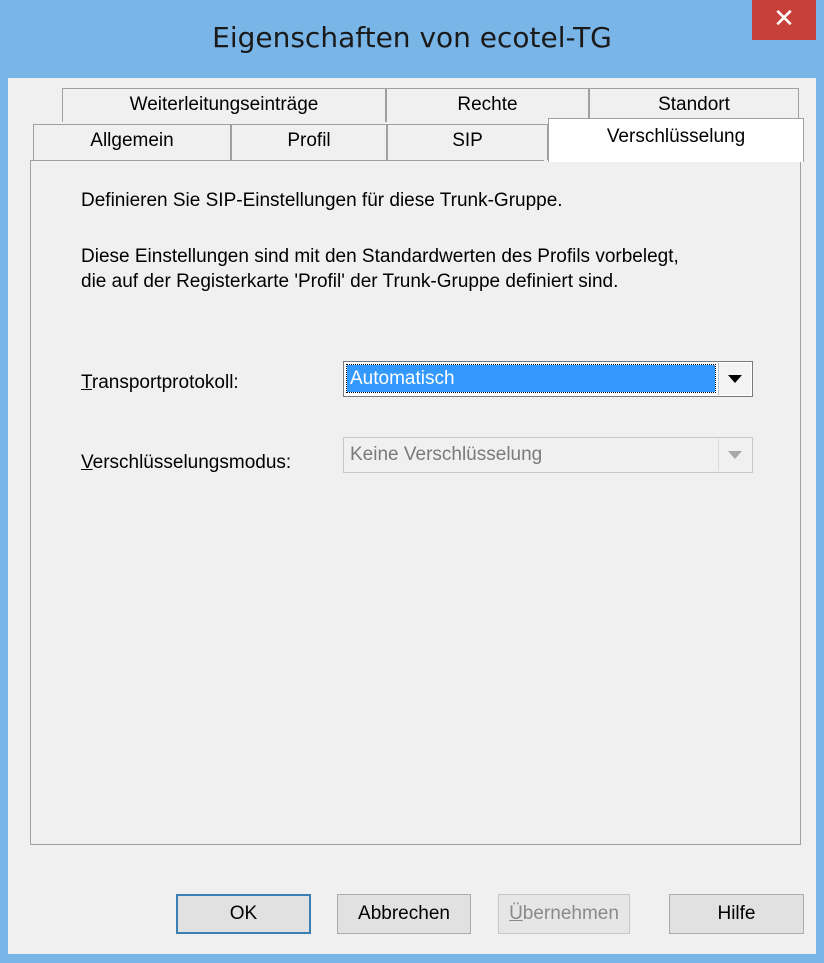  What do you see at coordinates (548, 455) in the screenshot?
I see `encryption-mode-select: Keine Verschlüsselung` at bounding box center [548, 455].